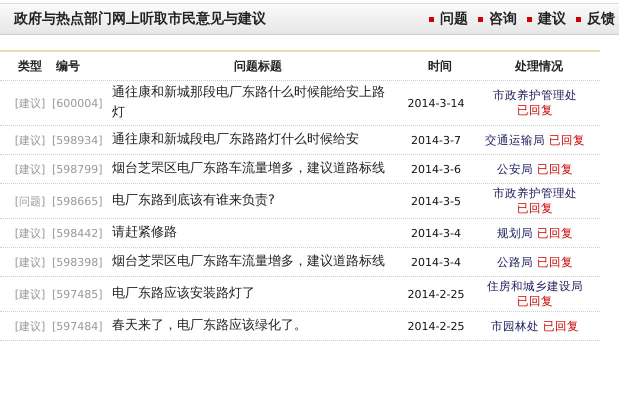 The height and width of the screenshot is (407, 619). Describe the element at coordinates (601, 19) in the screenshot. I see `nav-link: 反馈` at that location.